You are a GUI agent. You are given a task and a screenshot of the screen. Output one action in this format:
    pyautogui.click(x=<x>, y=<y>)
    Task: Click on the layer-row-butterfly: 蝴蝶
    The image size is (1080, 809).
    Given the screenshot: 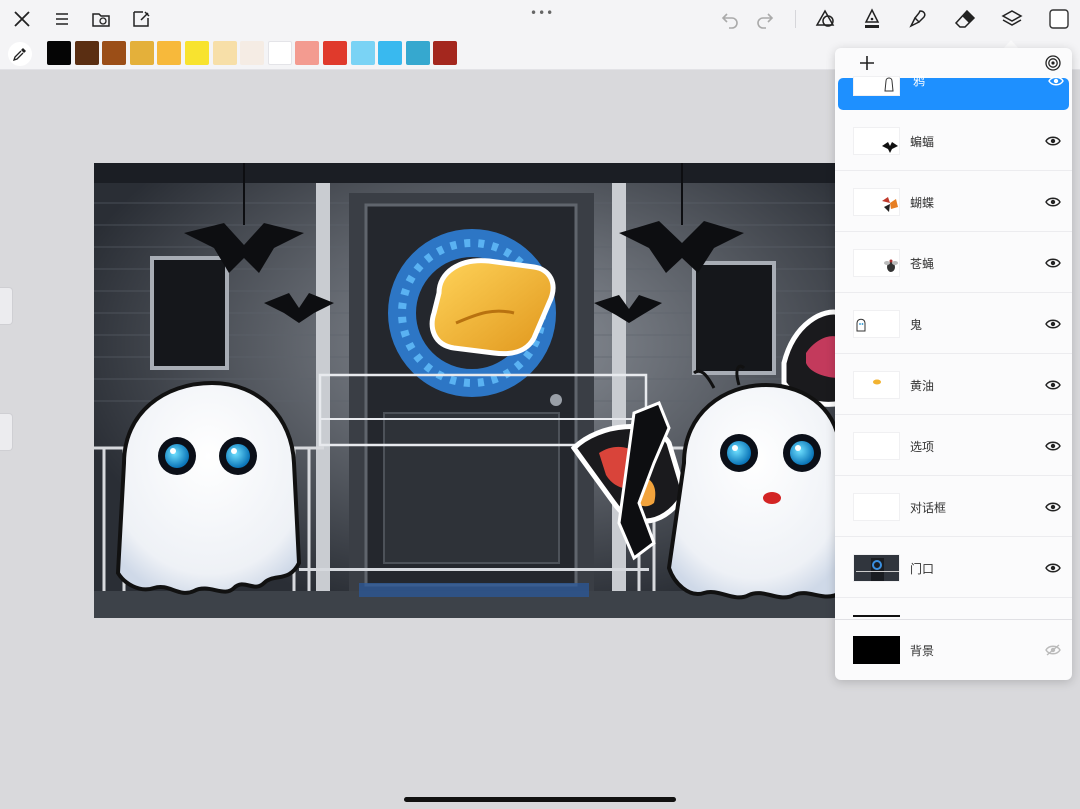 What is the action you would take?
    pyautogui.click(x=953, y=202)
    